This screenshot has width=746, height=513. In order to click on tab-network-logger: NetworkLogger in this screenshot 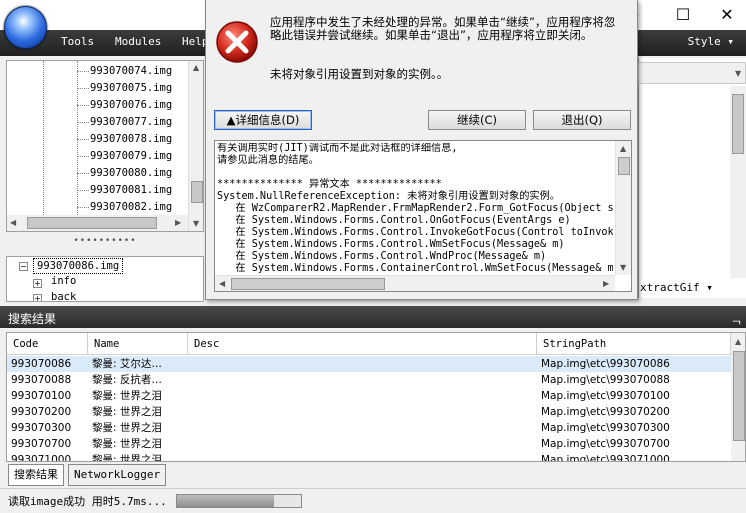, I will do `click(117, 475)`.